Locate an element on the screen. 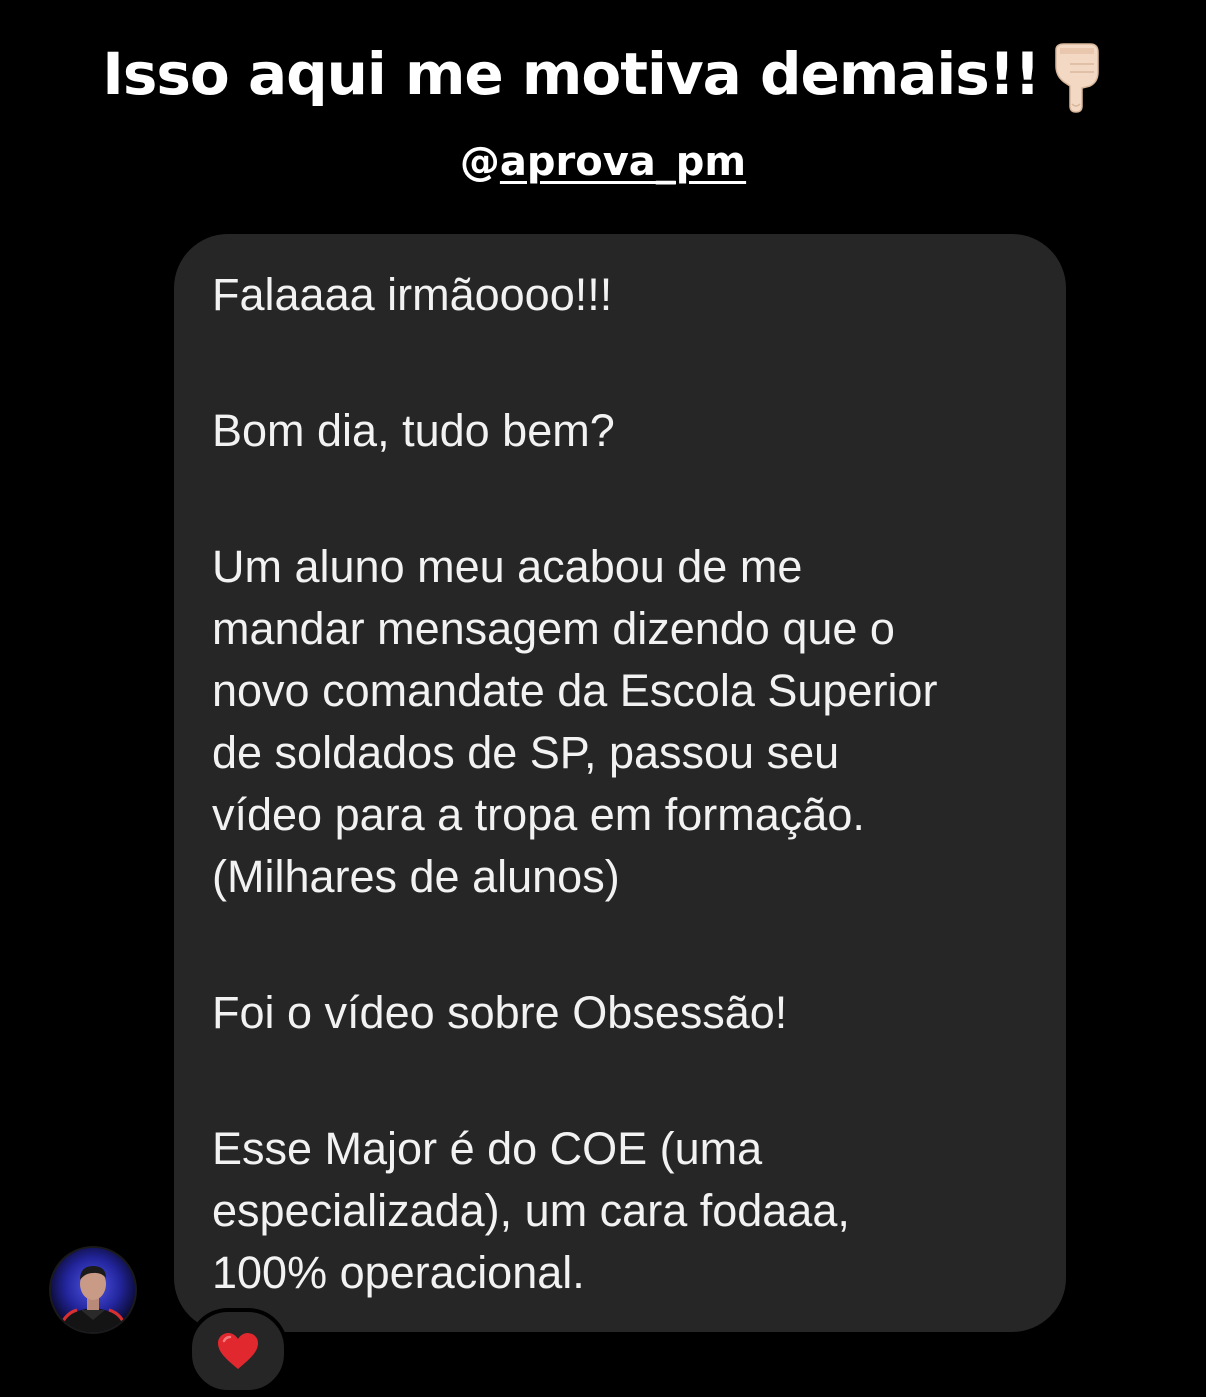 This screenshot has height=1397, width=1206. pointing-down-emoji-icon is located at coordinates (1077, 78).